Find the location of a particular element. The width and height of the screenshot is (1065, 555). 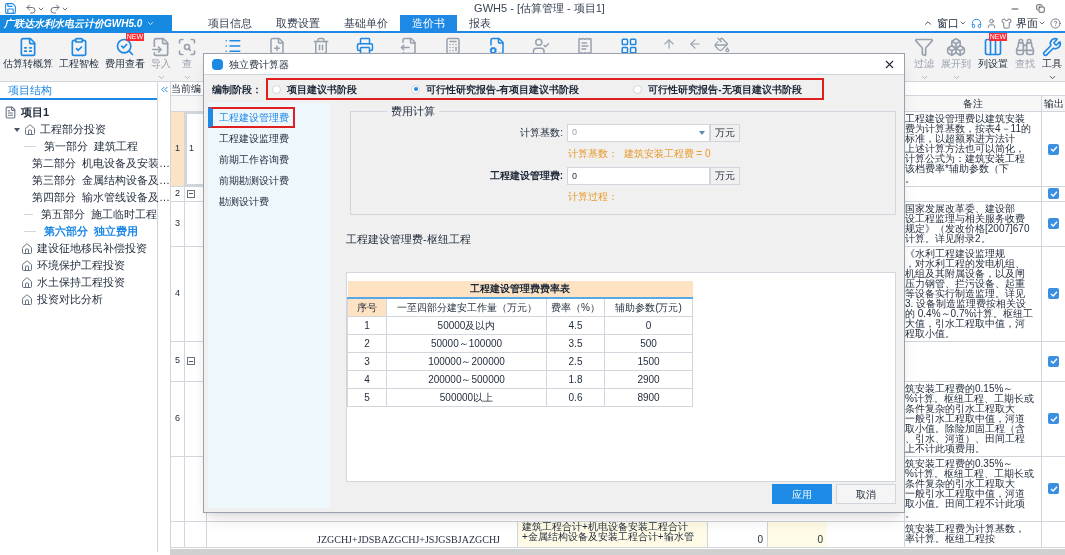

table-cell: 2900 is located at coordinates (648, 379).